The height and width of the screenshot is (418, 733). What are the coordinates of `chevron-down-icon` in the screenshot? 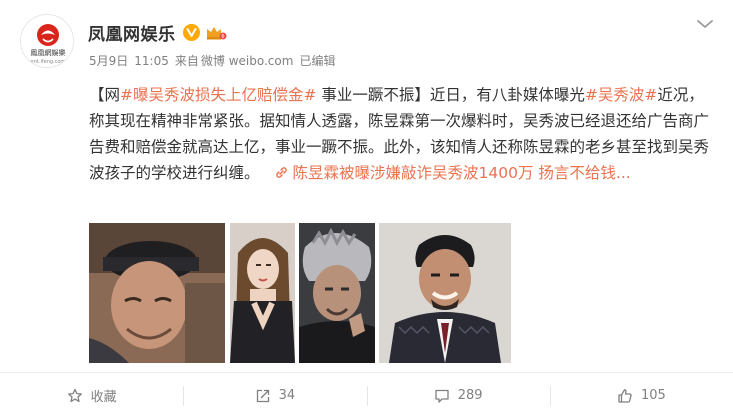 It's located at (705, 24).